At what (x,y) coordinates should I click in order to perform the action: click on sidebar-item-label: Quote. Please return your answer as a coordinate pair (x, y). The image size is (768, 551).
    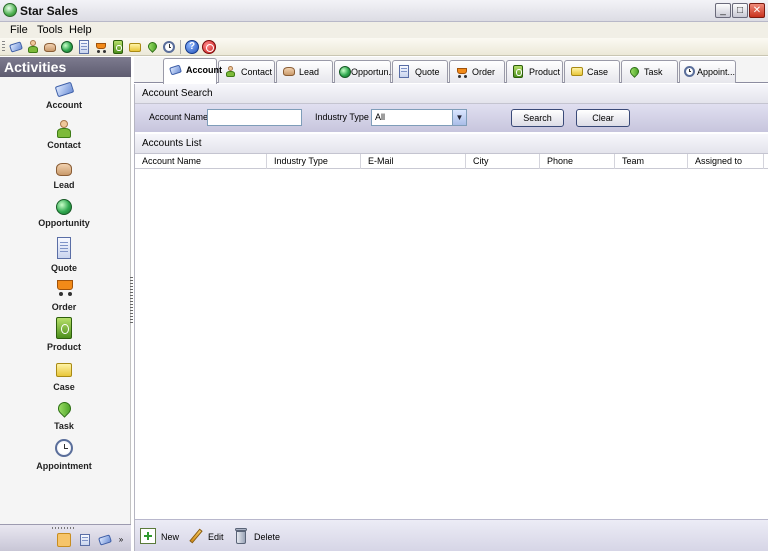
    Looking at the image, I should click on (64, 268).